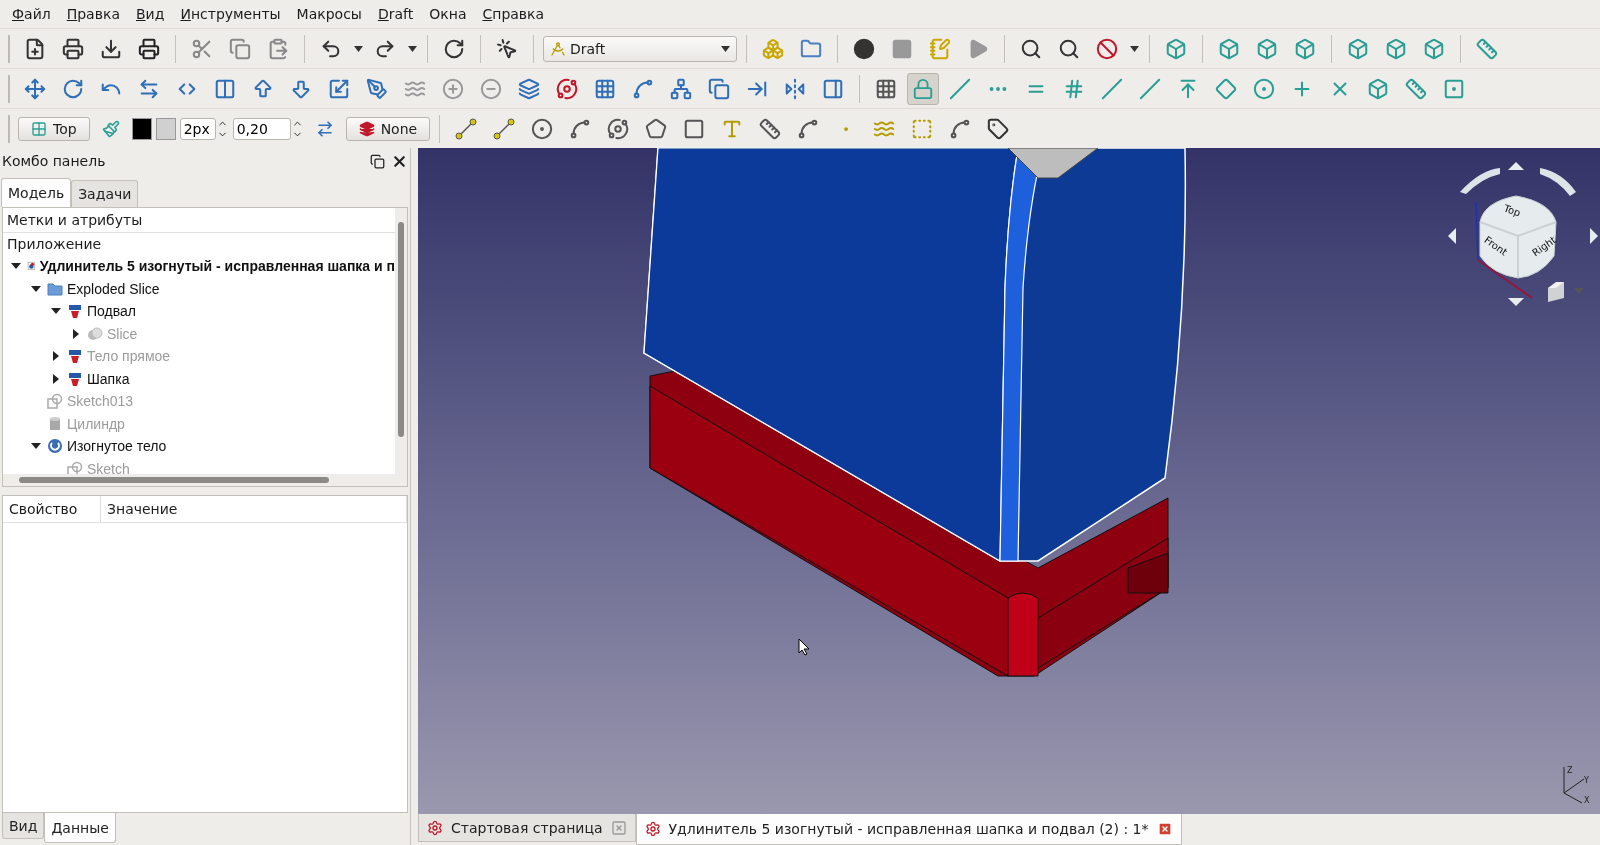 The image size is (1600, 845). Describe the element at coordinates (113, 288) in the screenshot. I see `tree-item: Exploded Slice` at that location.